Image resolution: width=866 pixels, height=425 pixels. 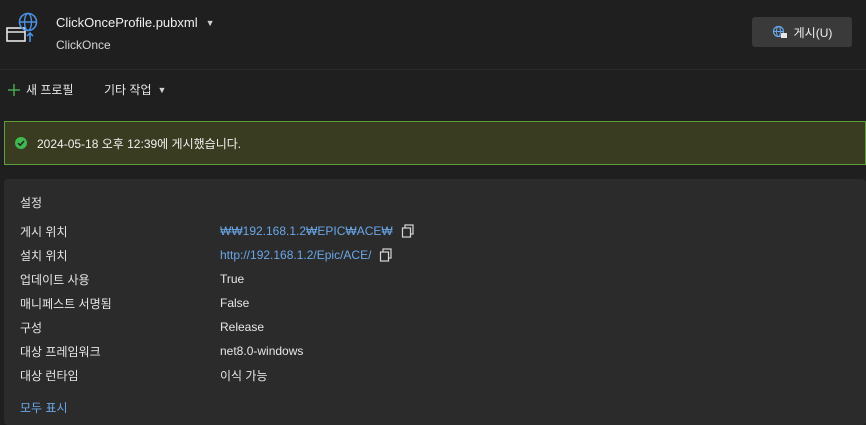 What do you see at coordinates (49, 375) in the screenshot?
I see `row-label: 대상 런타임` at bounding box center [49, 375].